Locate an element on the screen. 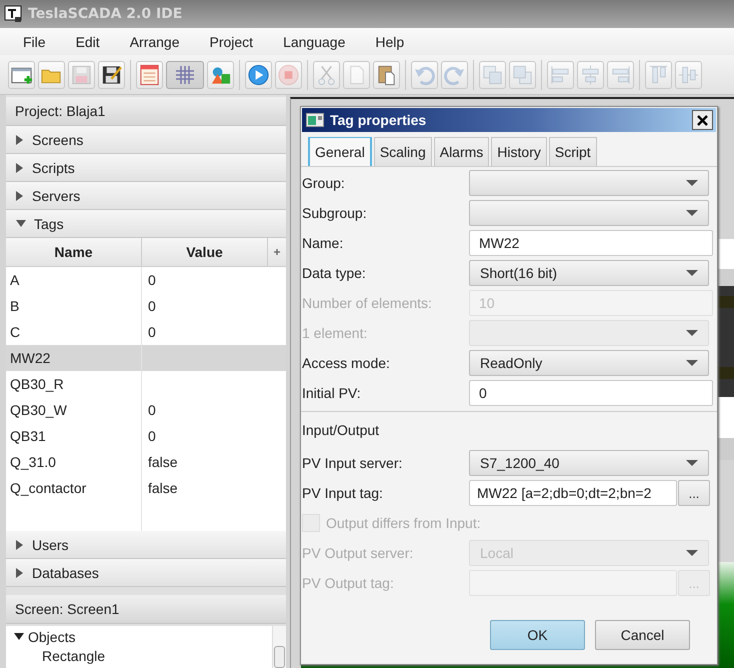  table-cell: QB30_W is located at coordinates (74, 410).